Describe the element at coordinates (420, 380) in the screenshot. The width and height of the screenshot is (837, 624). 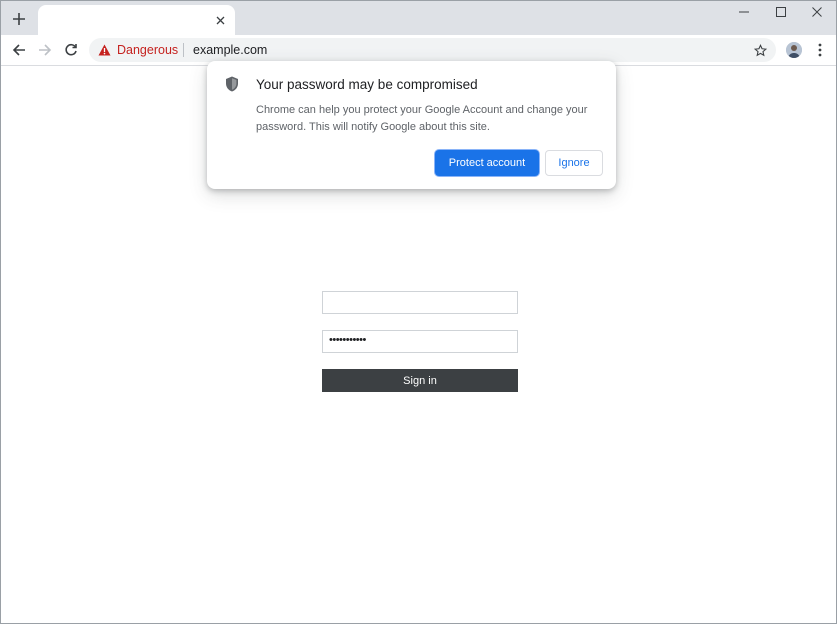
I see `sign-in-button: Sign in` at that location.